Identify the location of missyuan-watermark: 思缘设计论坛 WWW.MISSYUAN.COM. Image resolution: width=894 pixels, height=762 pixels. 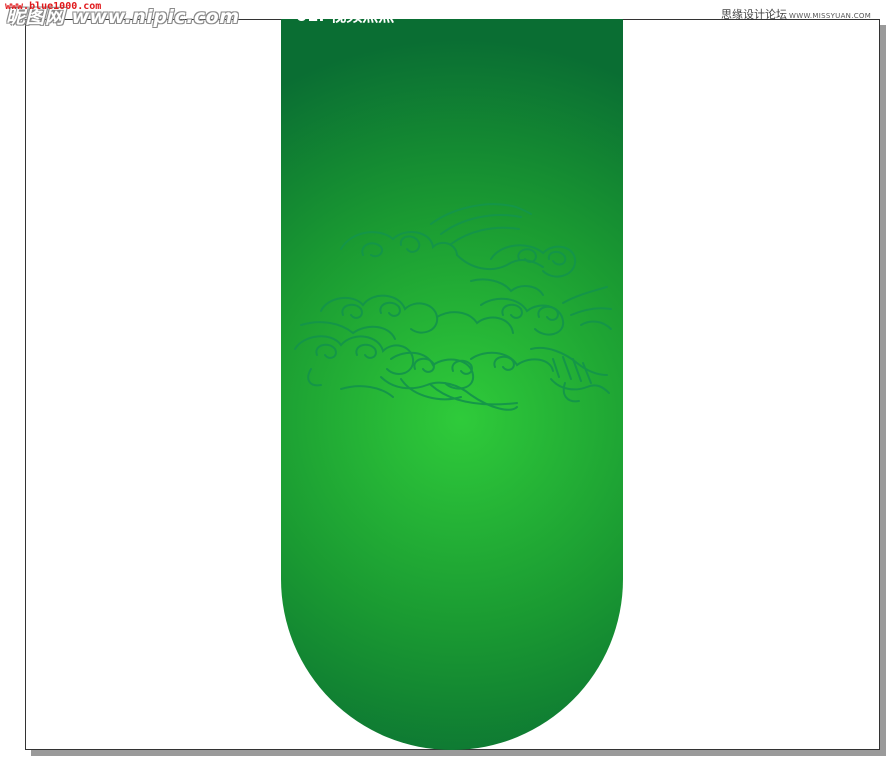
(796, 15).